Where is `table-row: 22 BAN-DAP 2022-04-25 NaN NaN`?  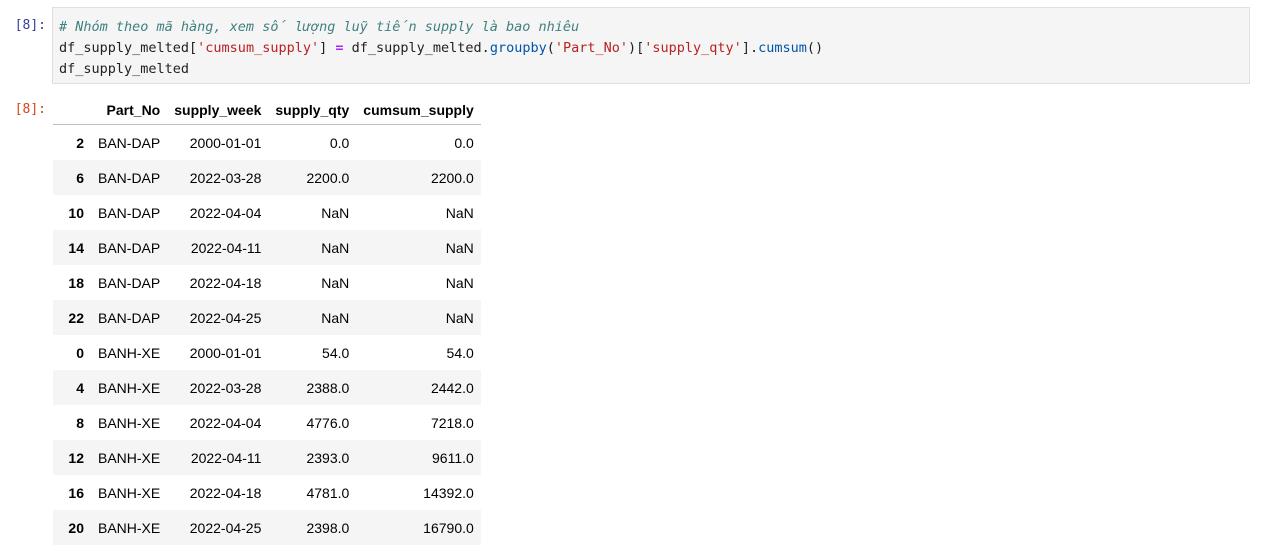
table-row: 22 BAN-DAP 2022-04-25 NaN NaN is located at coordinates (267, 317).